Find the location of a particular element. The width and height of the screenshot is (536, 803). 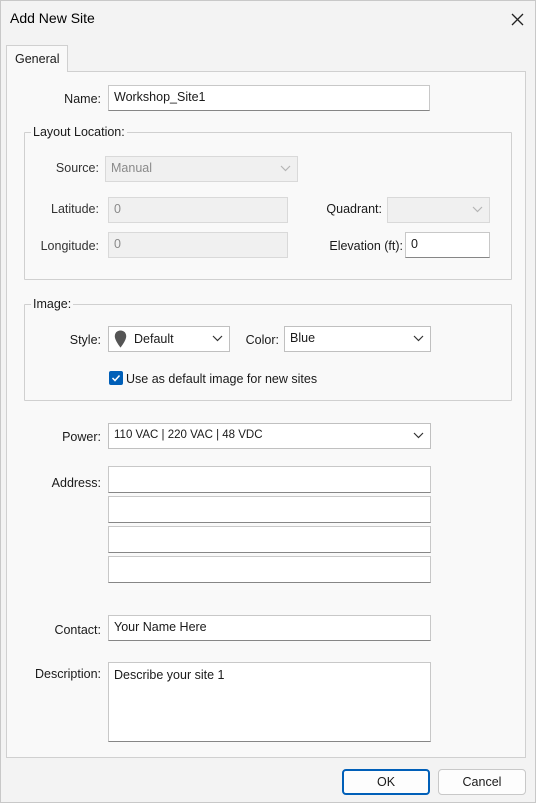

power-dropdown: 110 VAC | 220 VAC | 48 VDC is located at coordinates (269, 436).